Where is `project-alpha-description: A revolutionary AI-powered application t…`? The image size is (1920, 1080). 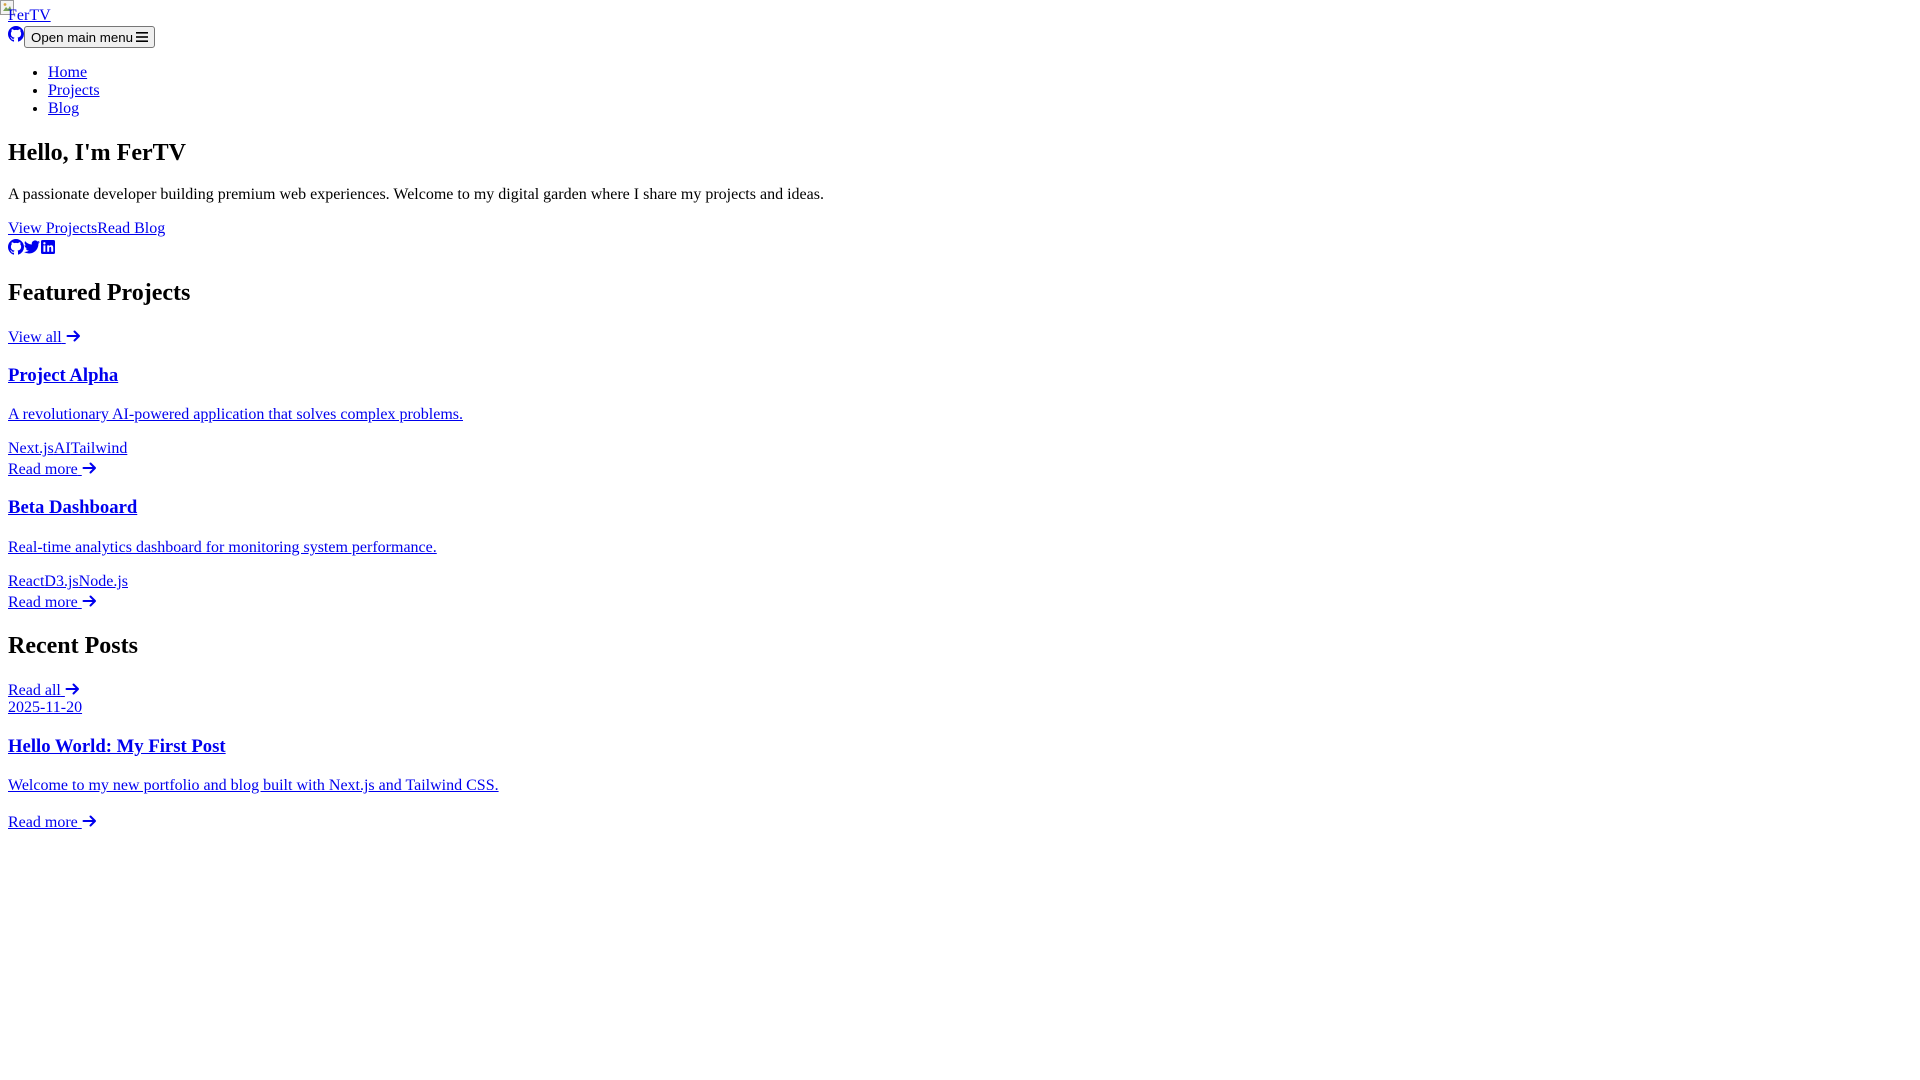 project-alpha-description: A revolutionary AI-powered application t… is located at coordinates (235, 415).